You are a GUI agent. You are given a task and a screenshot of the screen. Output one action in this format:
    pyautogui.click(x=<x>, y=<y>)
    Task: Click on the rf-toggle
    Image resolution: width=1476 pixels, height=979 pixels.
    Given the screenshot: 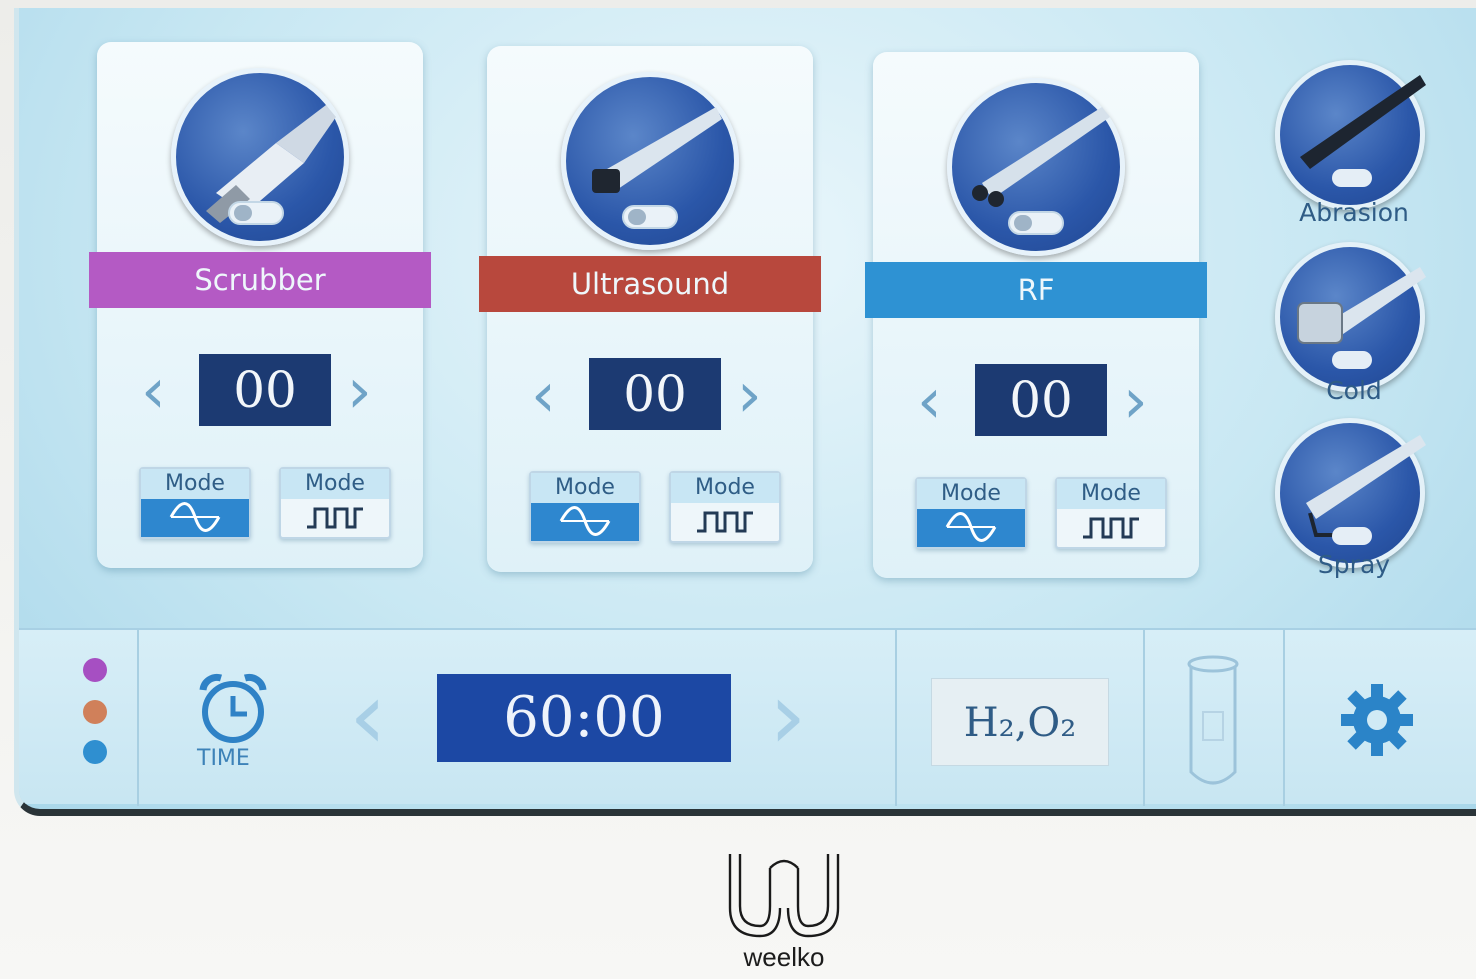 What is the action you would take?
    pyautogui.click(x=1036, y=223)
    